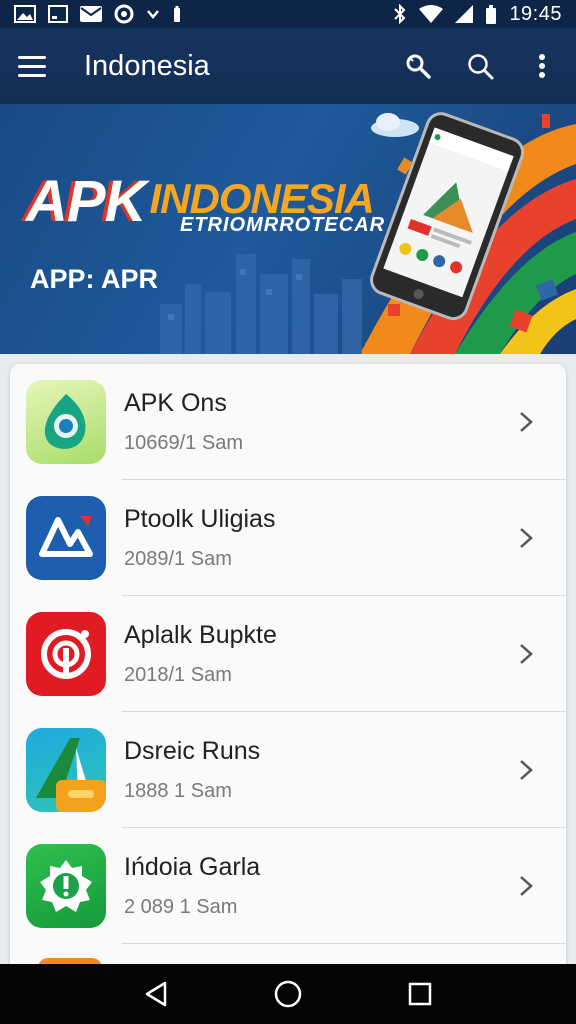 Image resolution: width=576 pixels, height=1024 pixels. I want to click on app-name: APK Ons, so click(175, 403).